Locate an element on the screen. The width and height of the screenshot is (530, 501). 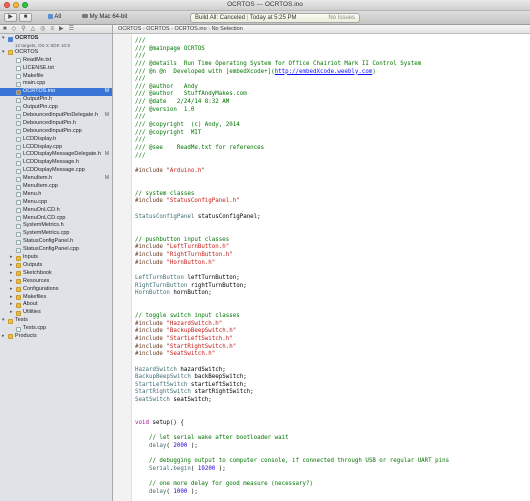
group-row: ▸ Configurations is located at coordinates (56, 290).